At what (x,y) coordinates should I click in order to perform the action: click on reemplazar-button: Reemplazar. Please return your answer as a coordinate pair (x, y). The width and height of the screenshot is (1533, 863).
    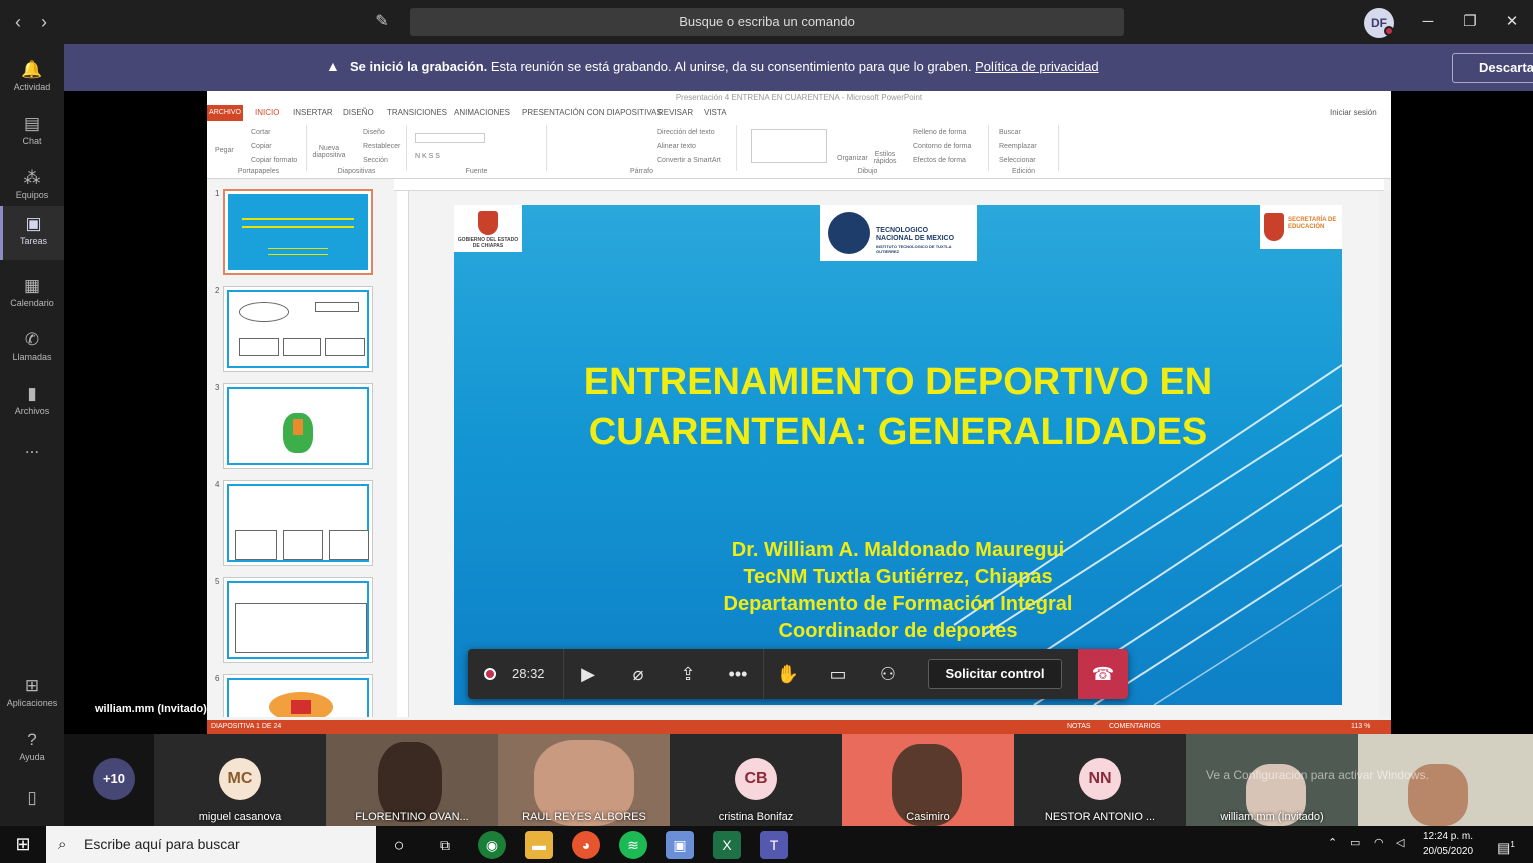
    Looking at the image, I should click on (1018, 146).